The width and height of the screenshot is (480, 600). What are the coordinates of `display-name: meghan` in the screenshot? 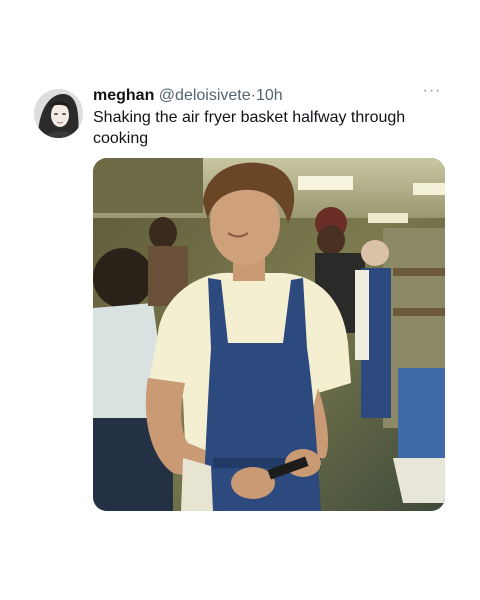 It's located at (123, 95).